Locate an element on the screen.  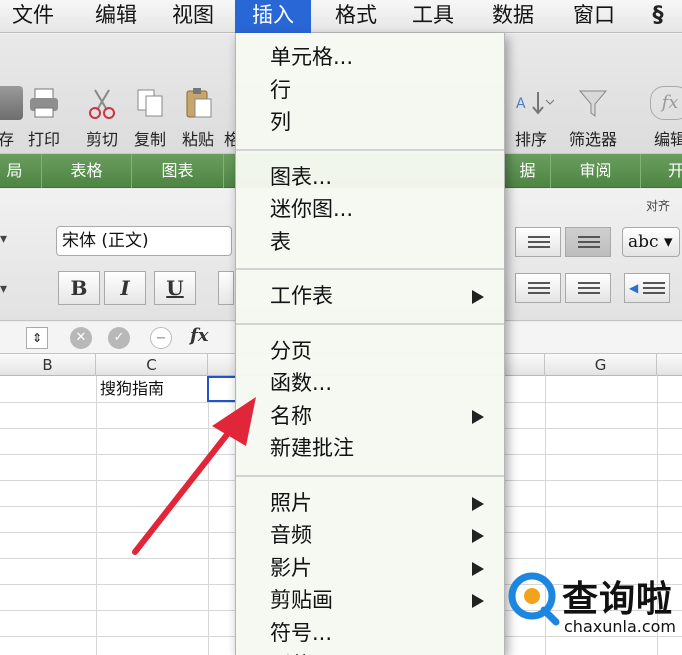
selected-cell-d1 is located at coordinates (222, 389).